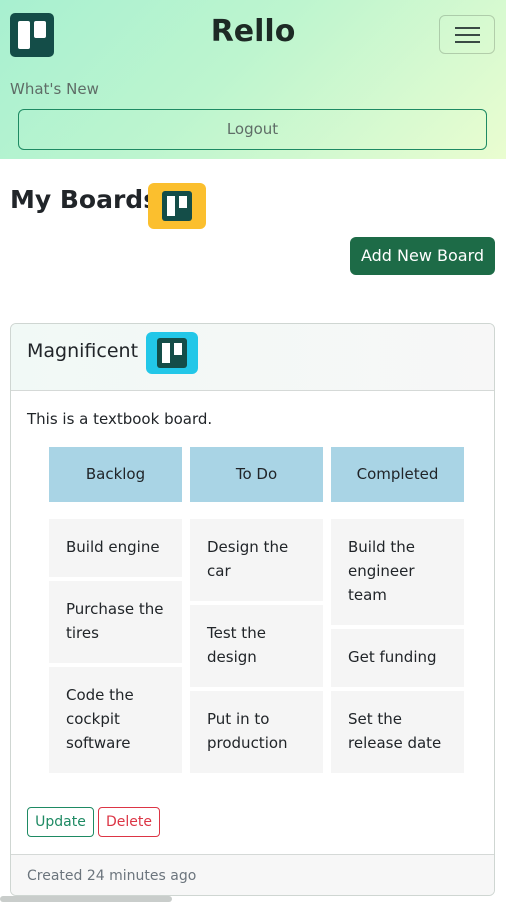 The width and height of the screenshot is (506, 902). Describe the element at coordinates (60, 822) in the screenshot. I see `update-board-button: Update` at that location.